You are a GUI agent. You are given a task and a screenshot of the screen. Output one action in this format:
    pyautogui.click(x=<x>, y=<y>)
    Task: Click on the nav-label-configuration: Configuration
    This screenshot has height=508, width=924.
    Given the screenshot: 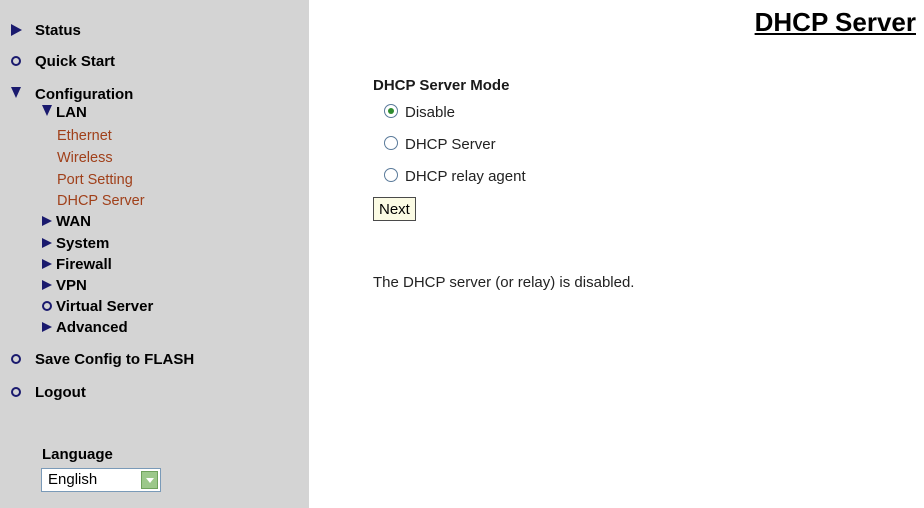 What is the action you would take?
    pyautogui.click(x=84, y=94)
    